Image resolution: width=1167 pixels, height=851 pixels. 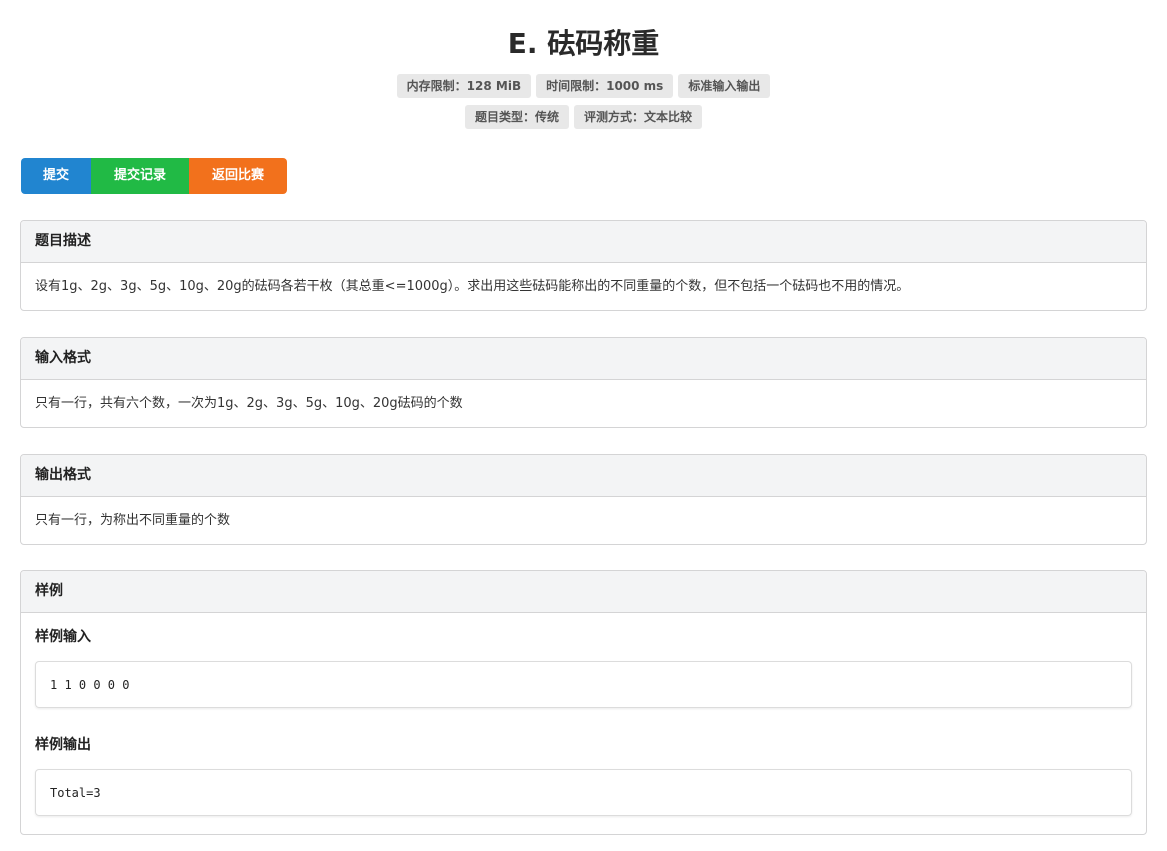 What do you see at coordinates (133, 520) in the screenshot?
I see `output-format-text: 只有一行，为称出不同重量的个数` at bounding box center [133, 520].